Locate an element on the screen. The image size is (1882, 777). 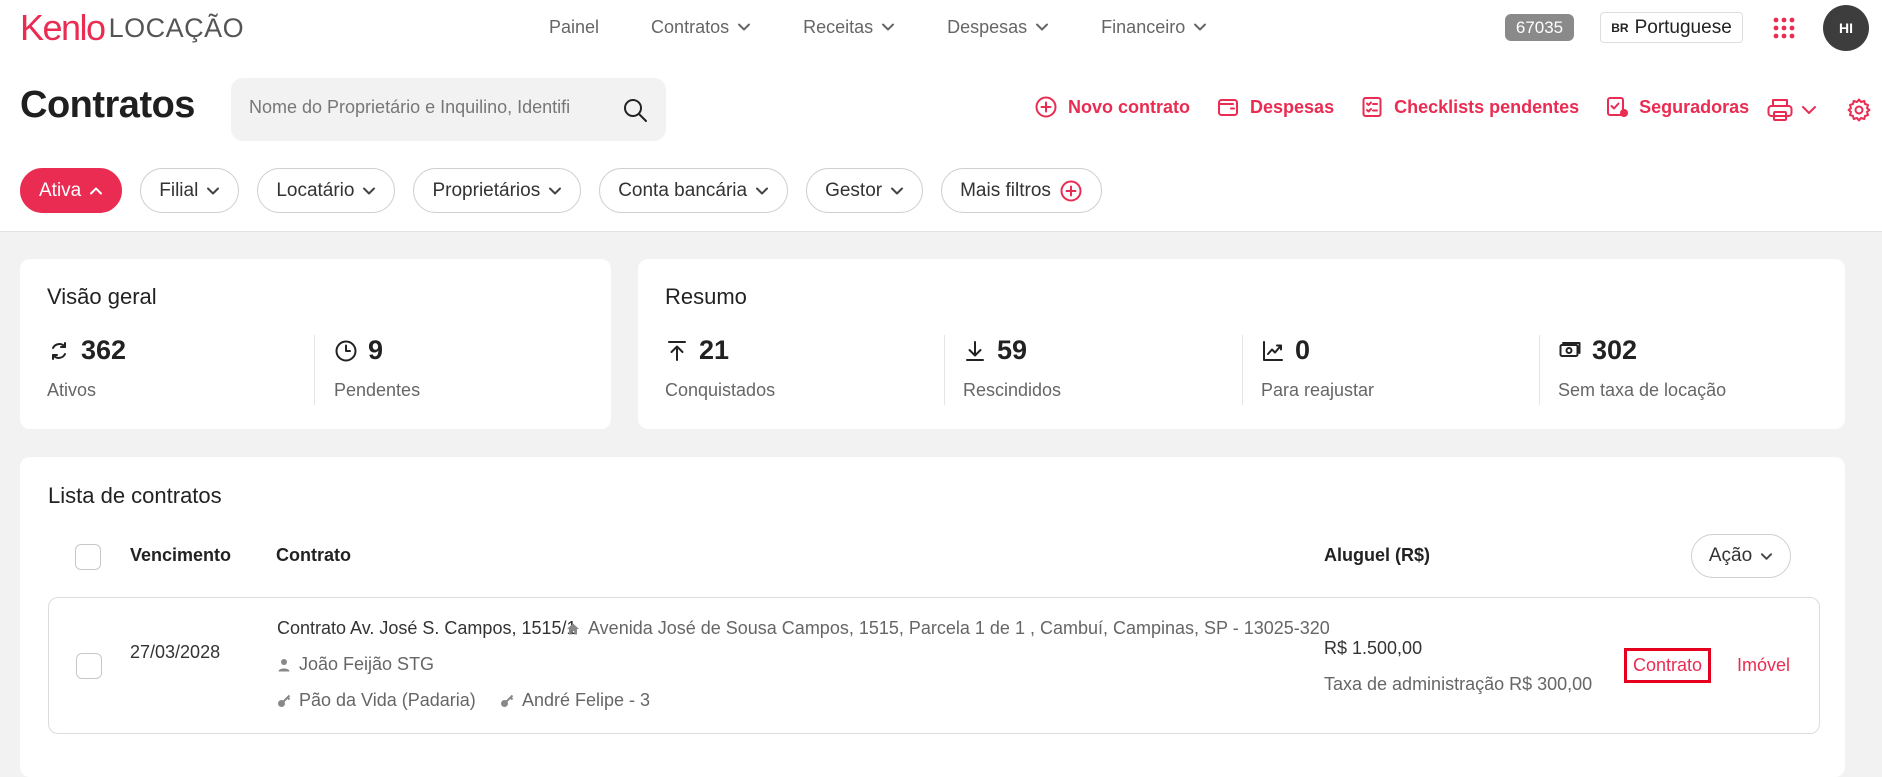
search-box is located at coordinates (448, 109).